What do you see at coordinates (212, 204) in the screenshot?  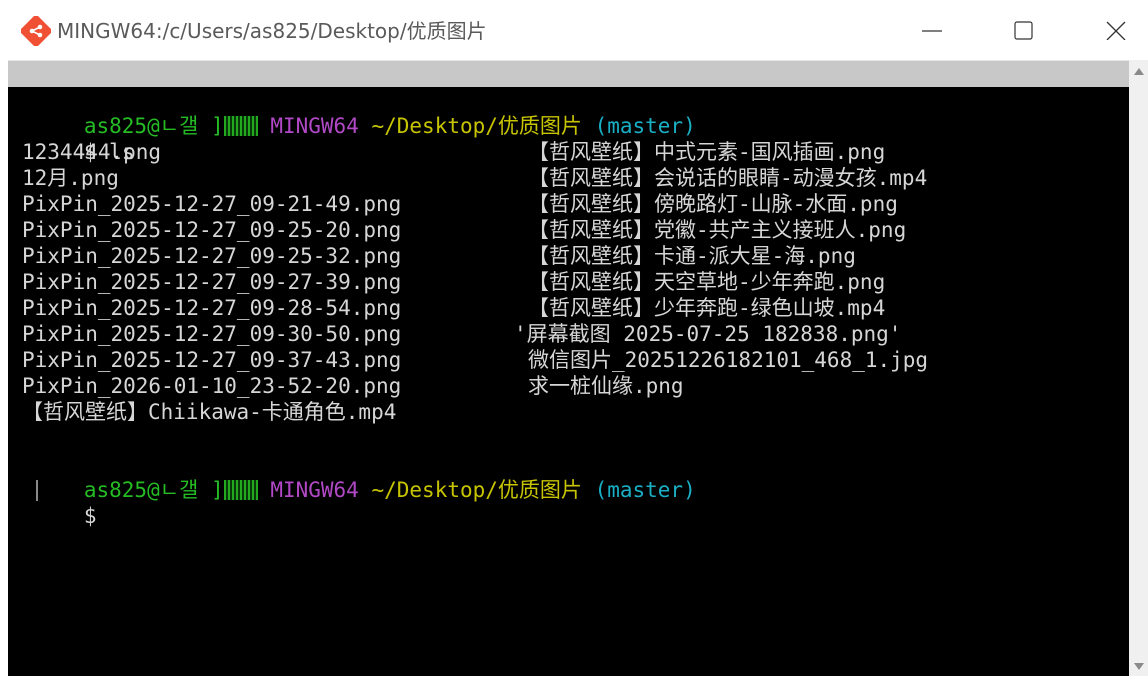 I see `file-entry: PixPin_2025-12-27_09-21-49.png` at bounding box center [212, 204].